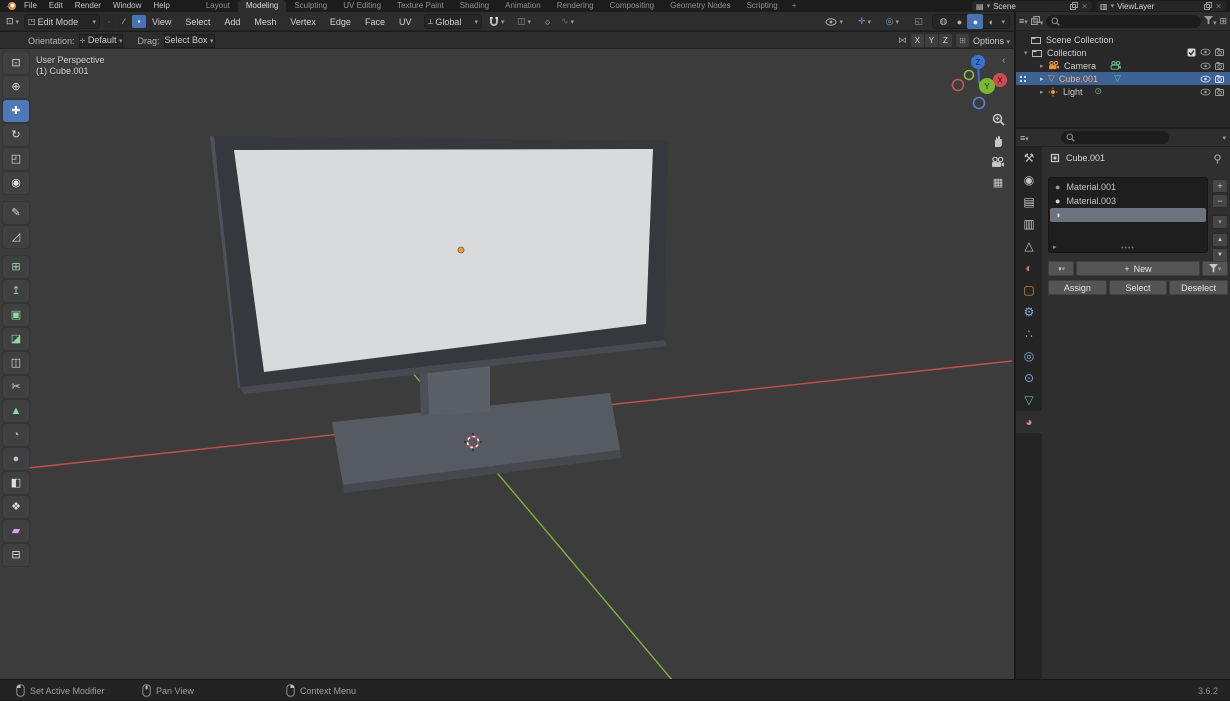 The height and width of the screenshot is (701, 1230). I want to click on viewport-menu-select: Select, so click(197, 22).